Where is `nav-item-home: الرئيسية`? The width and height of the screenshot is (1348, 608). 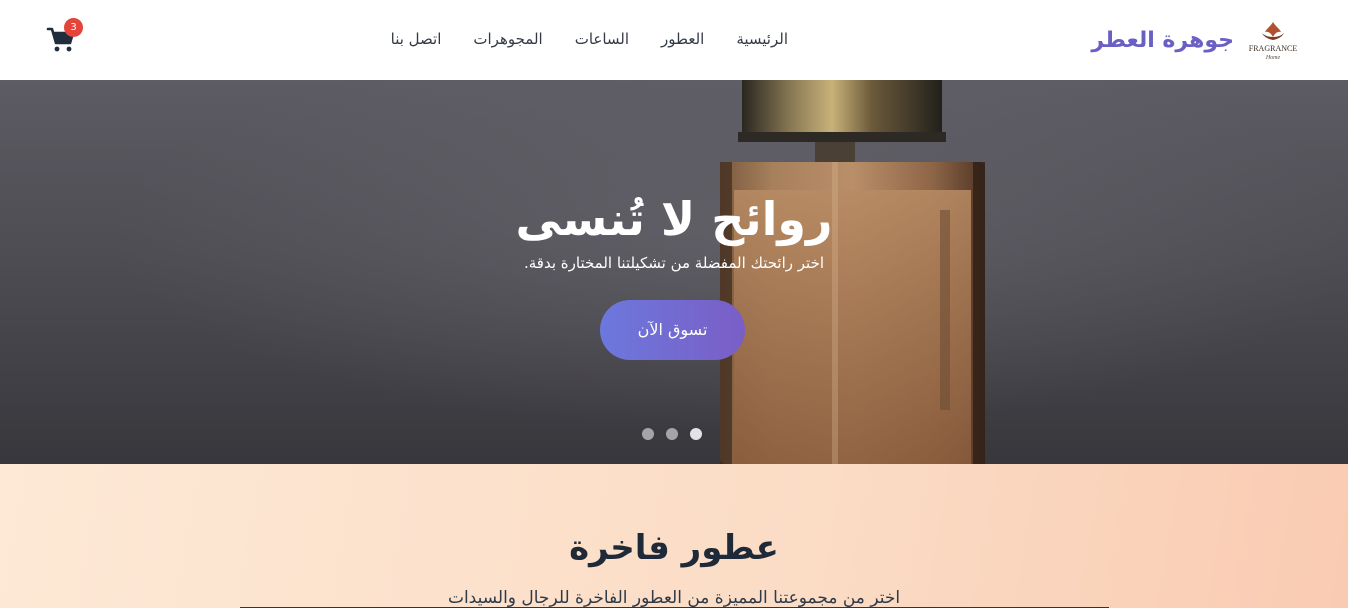 nav-item-home: الرئيسية is located at coordinates (762, 39).